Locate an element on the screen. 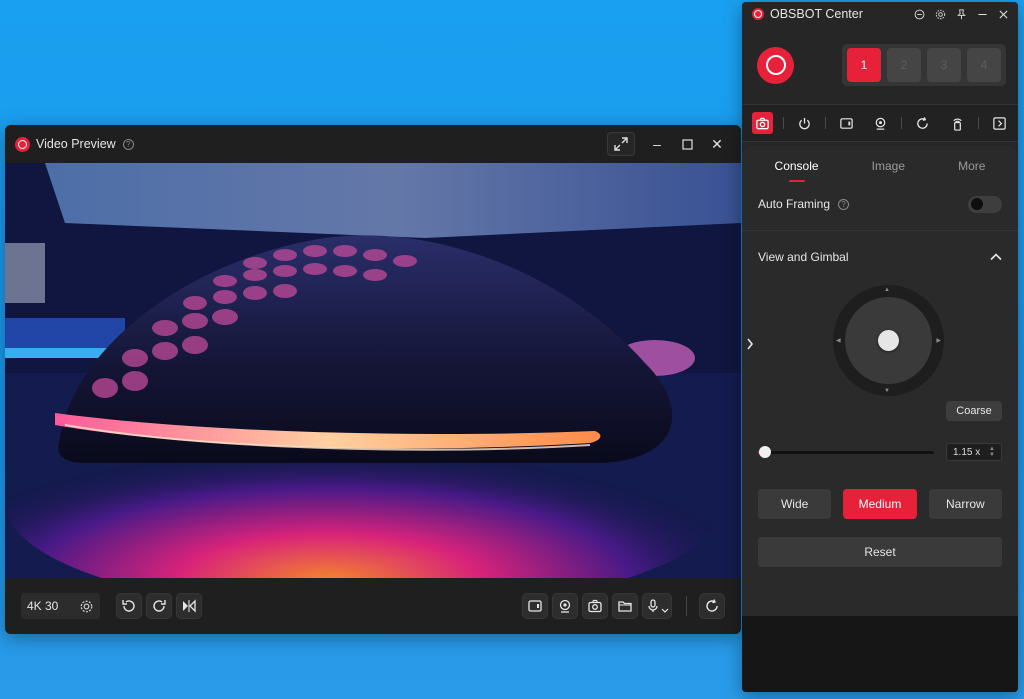 This screenshot has width=1024, height=699. tab-more: More is located at coordinates (971, 166).